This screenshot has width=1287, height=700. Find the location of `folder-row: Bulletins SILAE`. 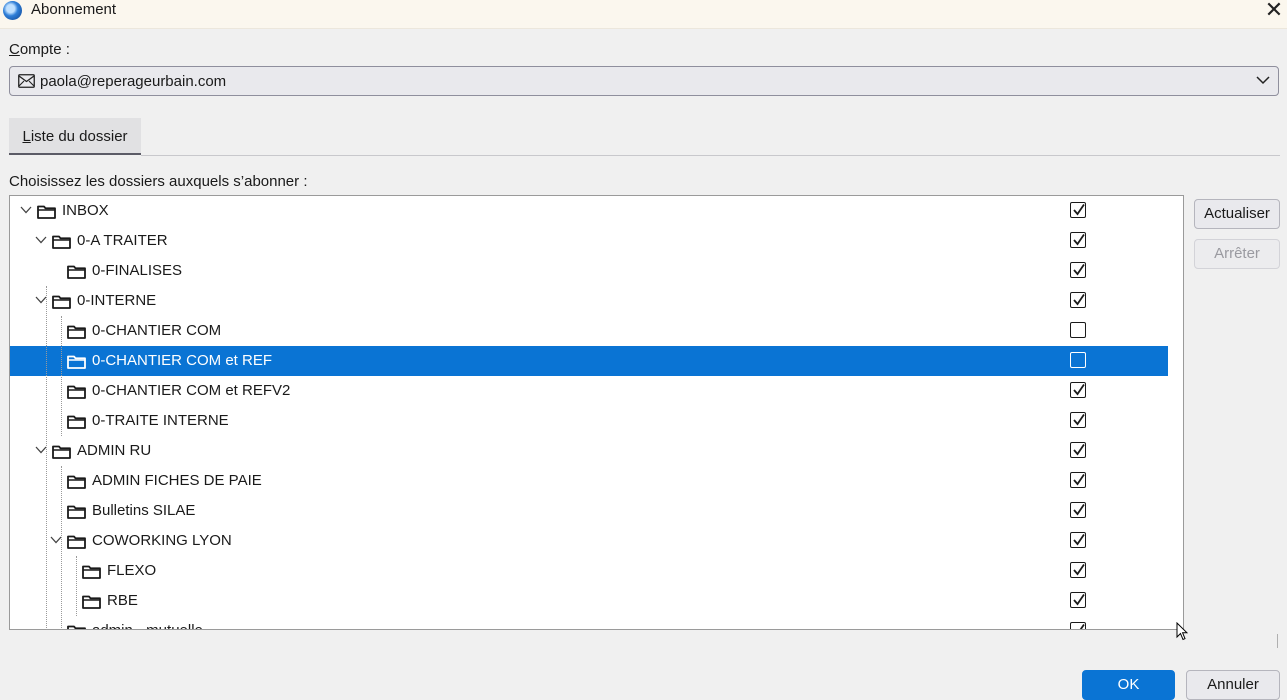

folder-row: Bulletins SILAE is located at coordinates (589, 511).